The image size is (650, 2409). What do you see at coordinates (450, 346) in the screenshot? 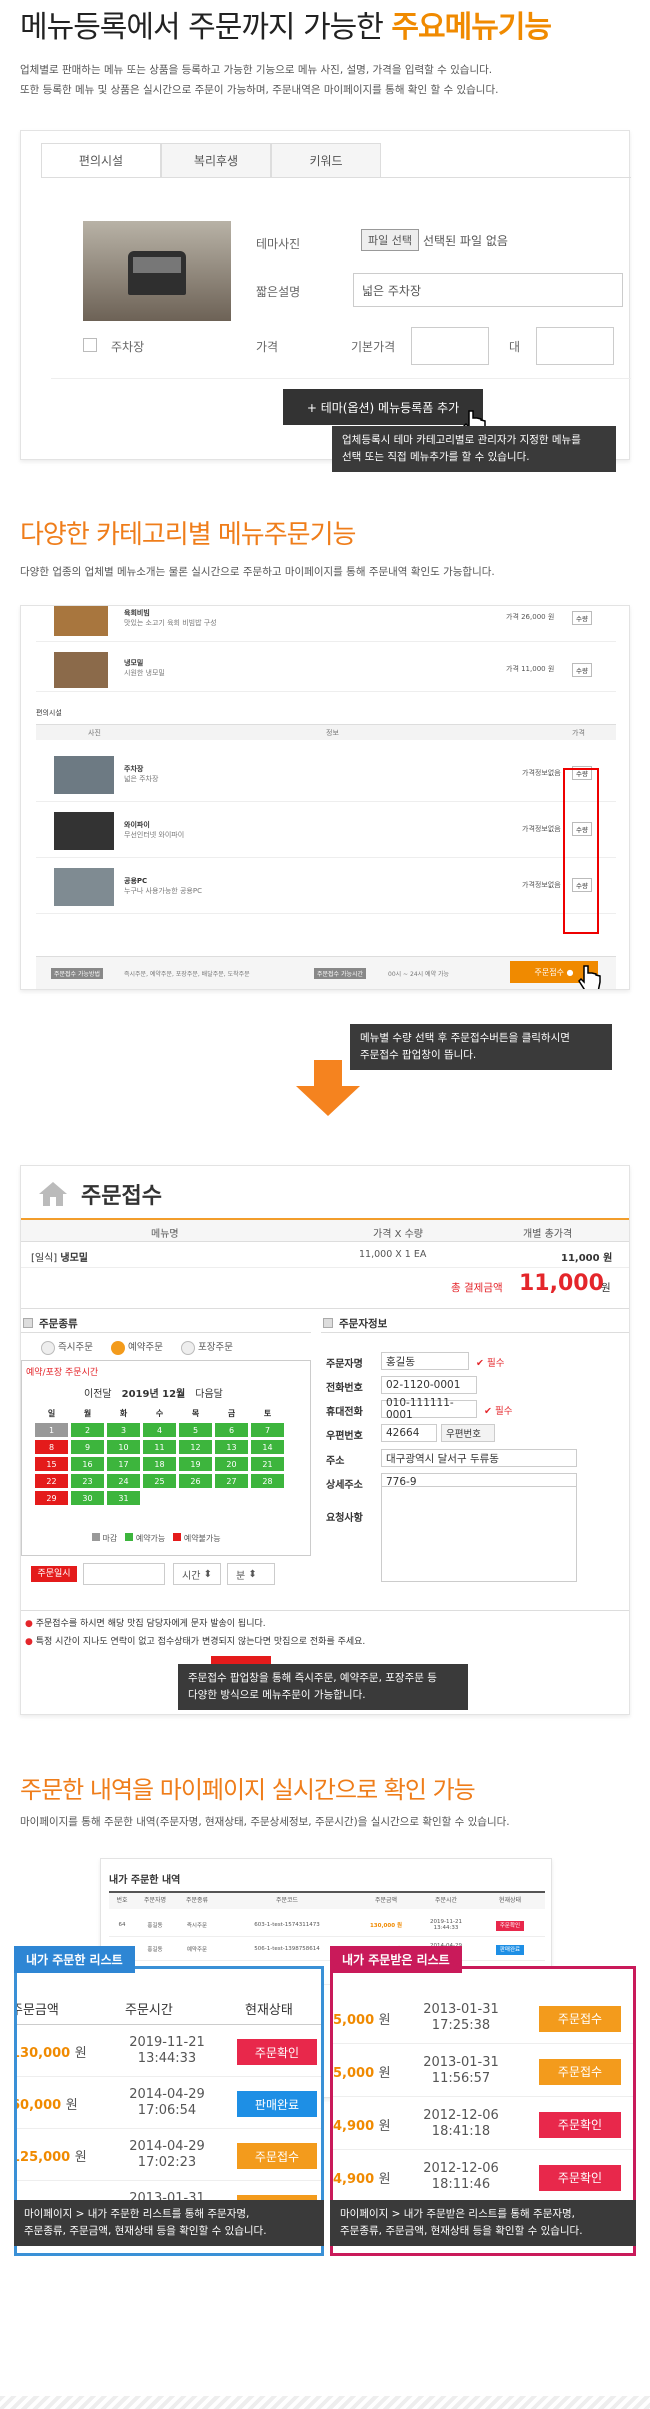
I see `base-price-input` at bounding box center [450, 346].